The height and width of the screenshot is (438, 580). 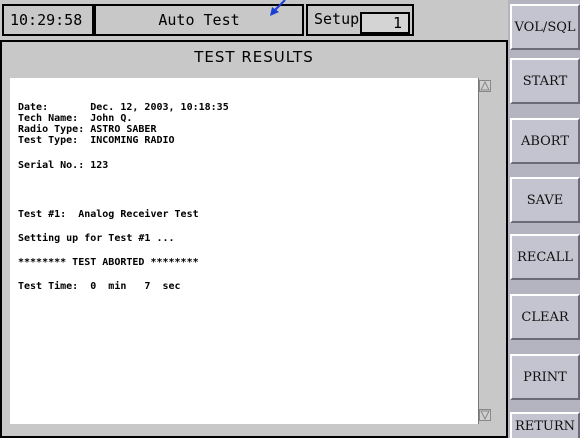 What do you see at coordinates (545, 81) in the screenshot?
I see `start-button: START` at bounding box center [545, 81].